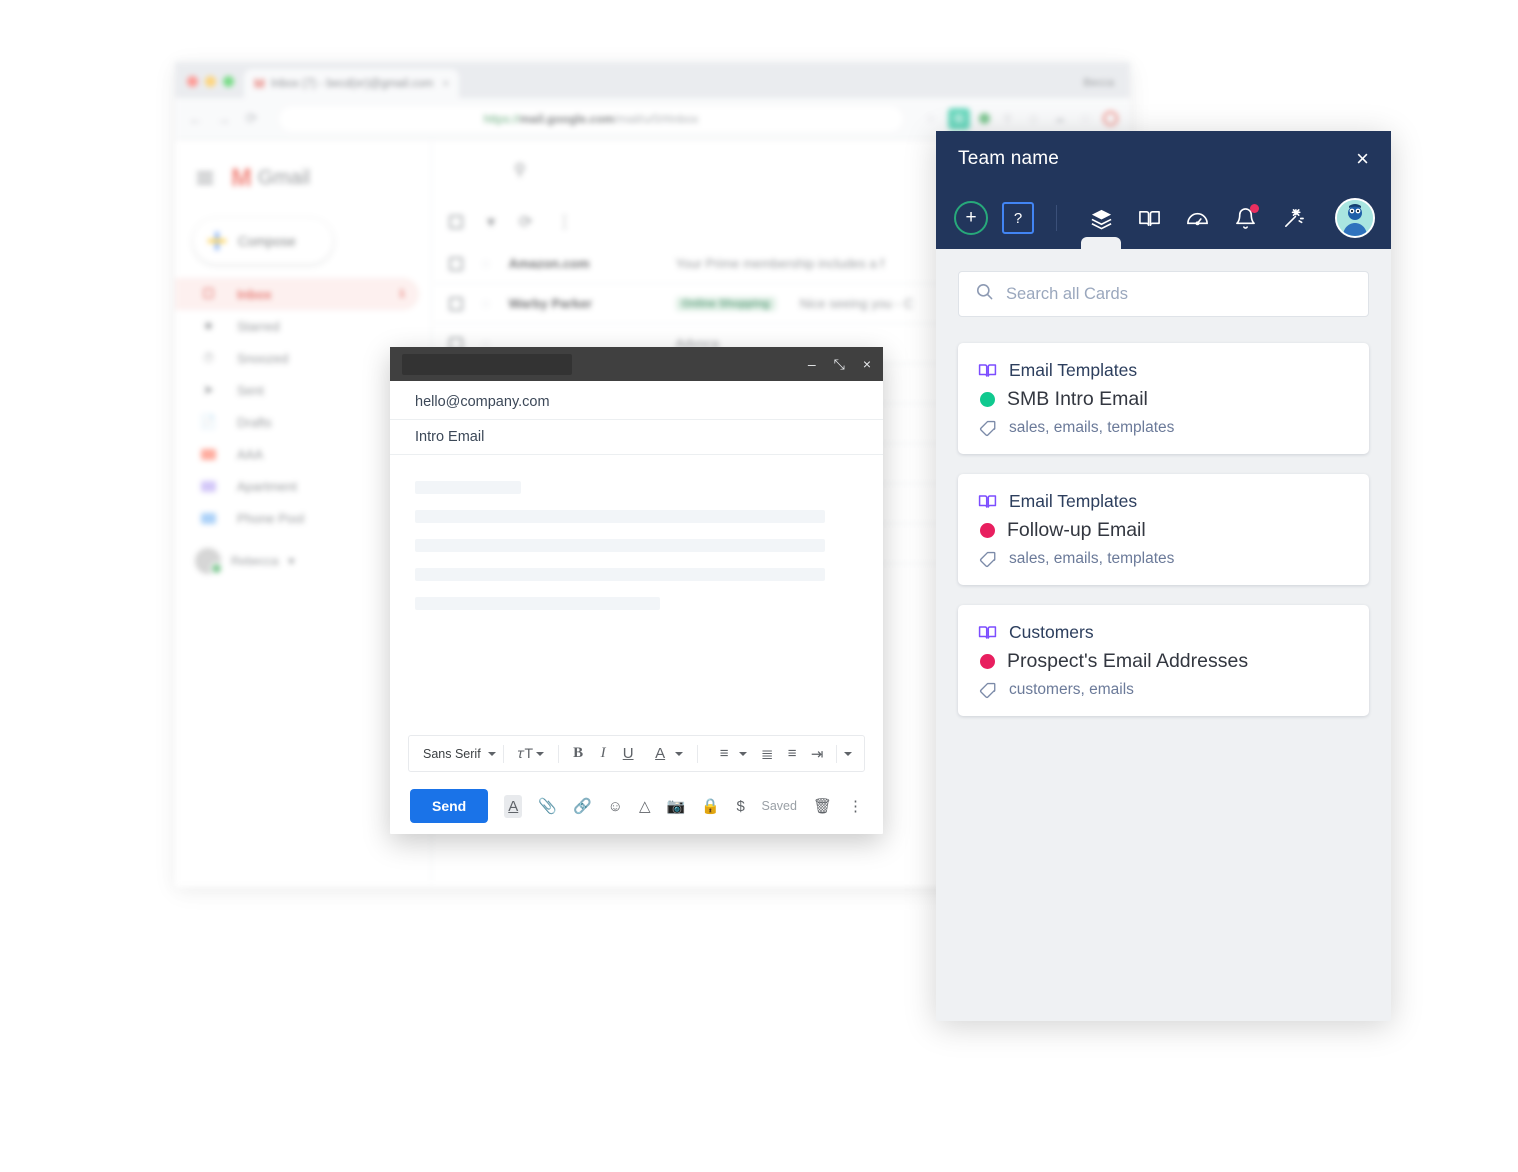 This screenshot has width=1518, height=1172. What do you see at coordinates (628, 753) in the screenshot?
I see `underline-button: U` at bounding box center [628, 753].